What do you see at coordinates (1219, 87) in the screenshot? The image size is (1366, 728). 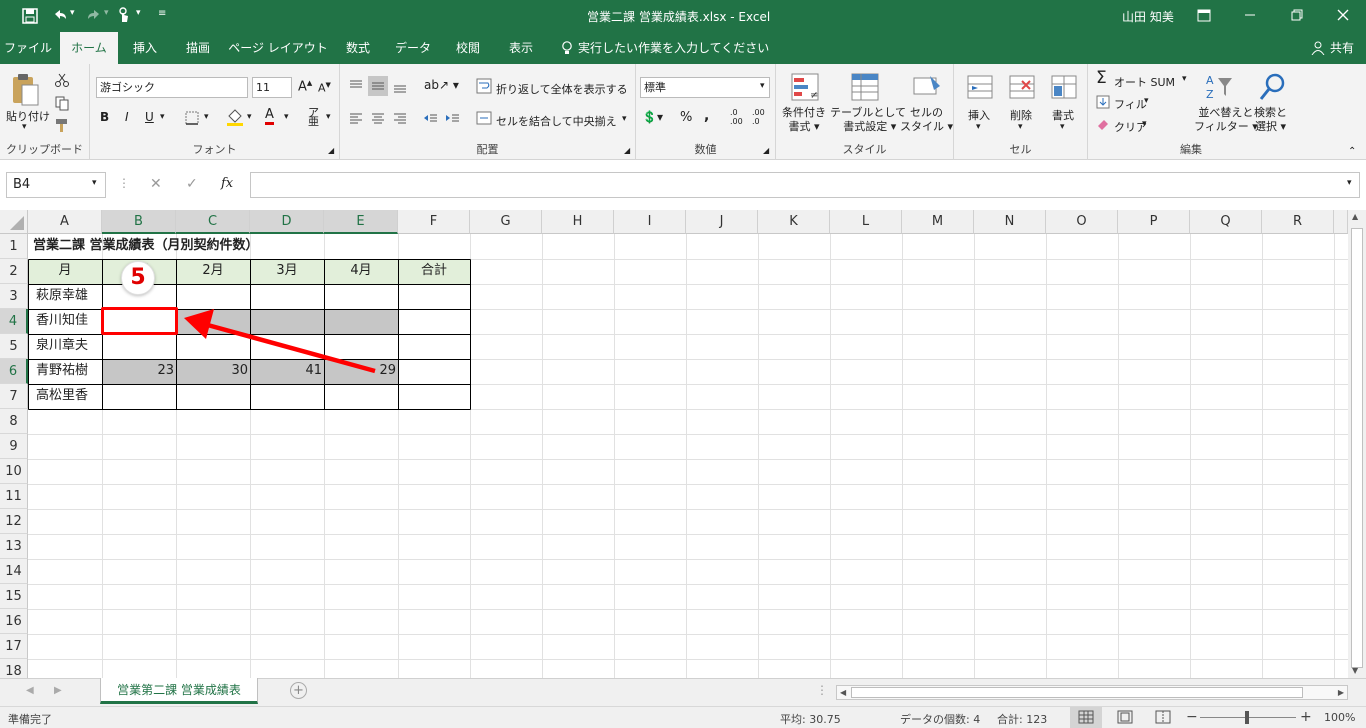 I see `sort-filter-icon: AZ` at bounding box center [1219, 87].